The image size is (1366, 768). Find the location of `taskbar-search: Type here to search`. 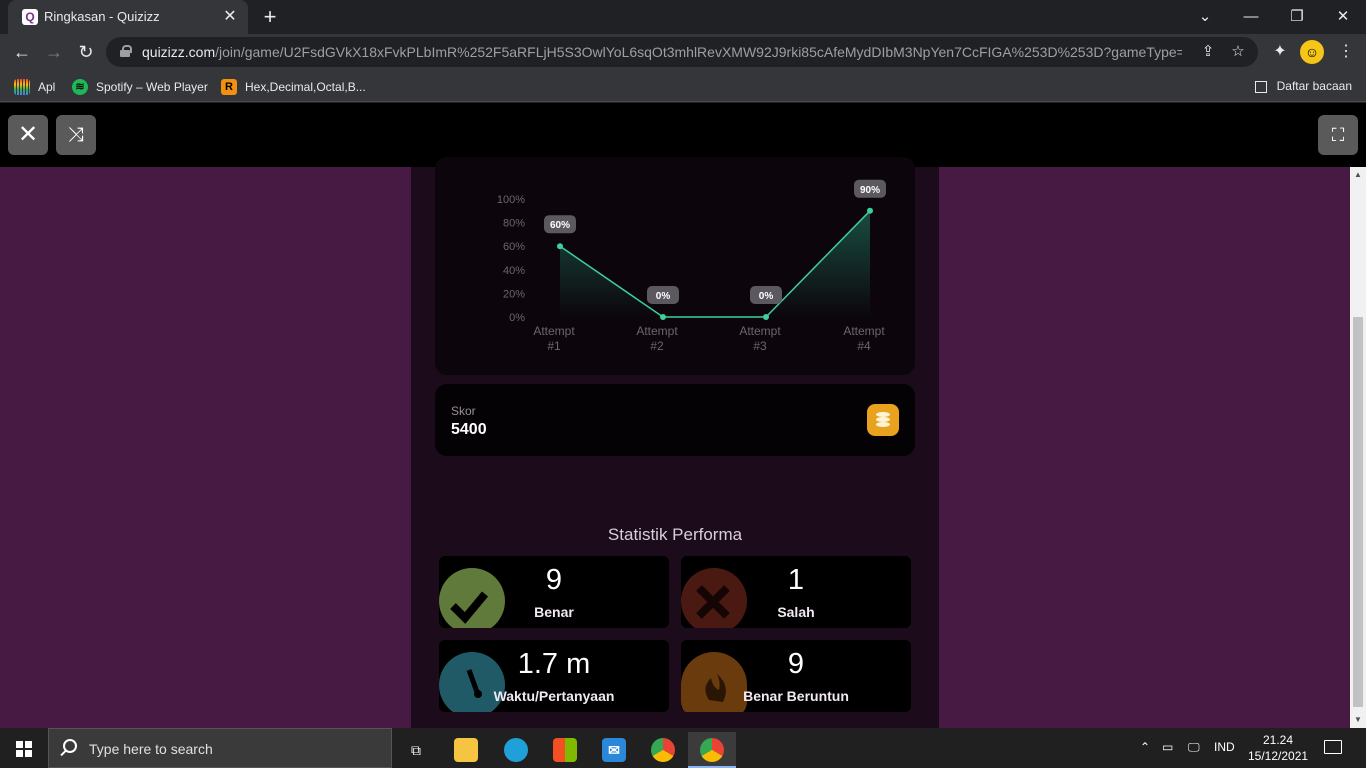

taskbar-search: Type here to search is located at coordinates (220, 748).